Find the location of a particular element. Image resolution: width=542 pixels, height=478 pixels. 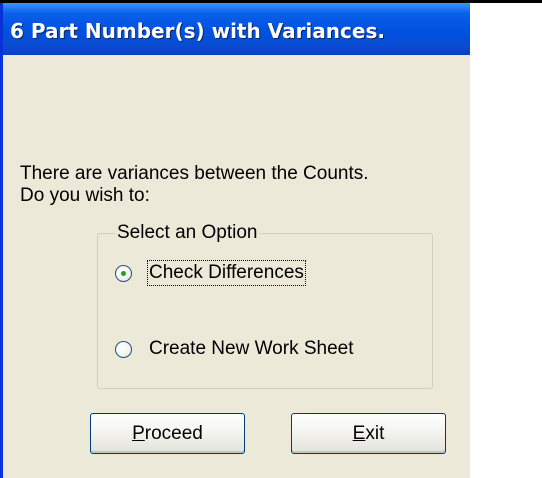

groupbox-legend: Select an Option is located at coordinates (187, 232).